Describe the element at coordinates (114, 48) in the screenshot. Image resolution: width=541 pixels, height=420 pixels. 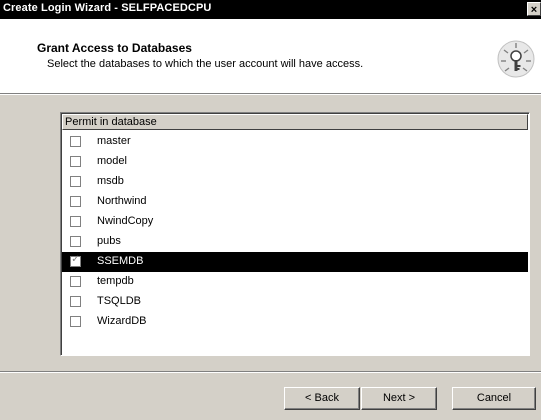
I see `page-title: Grant Access to Databases` at that location.